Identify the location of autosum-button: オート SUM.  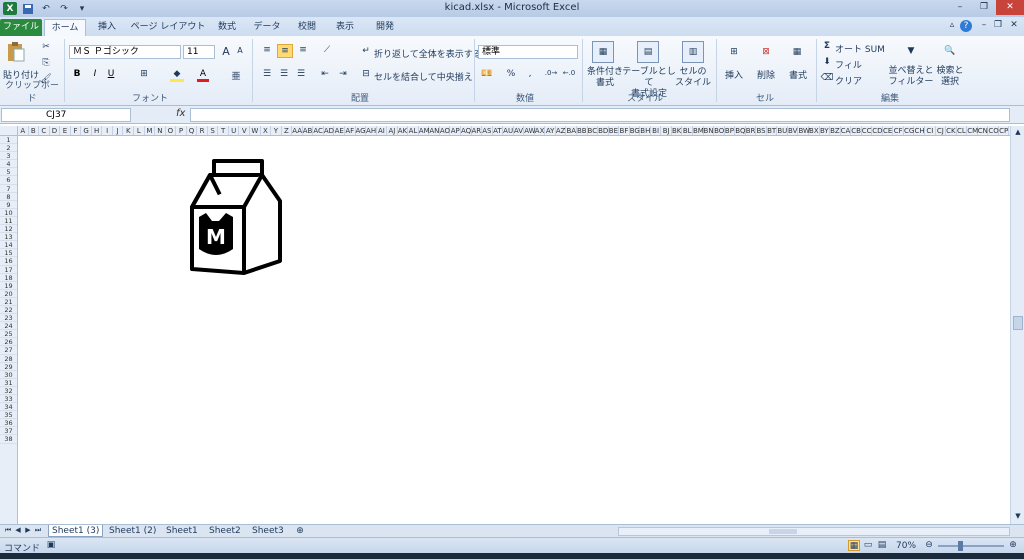
(860, 48).